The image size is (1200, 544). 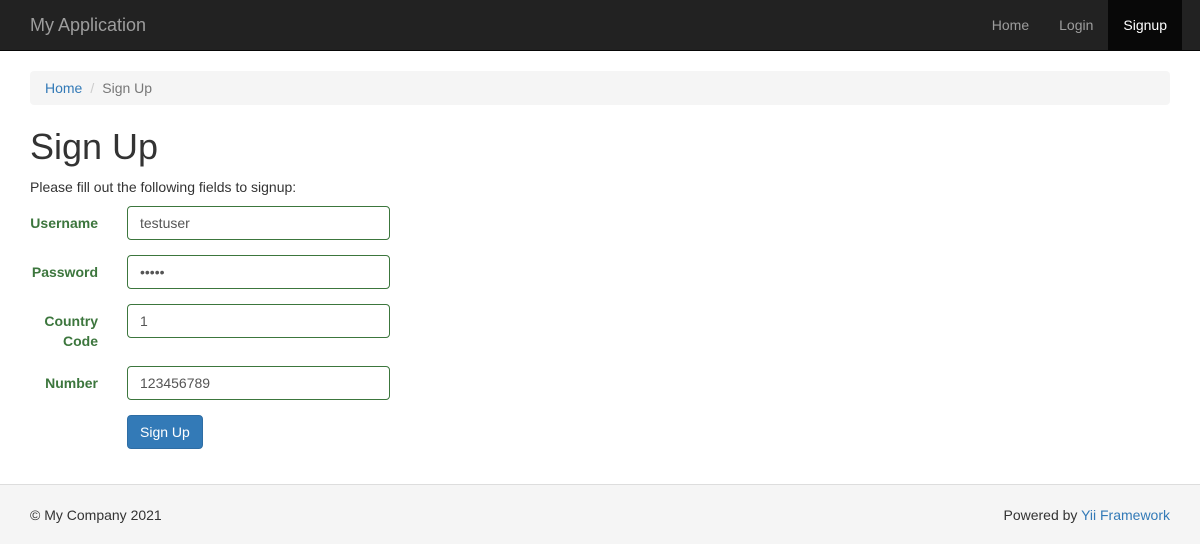 I want to click on breadcrumb: Home / Sign Up, so click(x=600, y=88).